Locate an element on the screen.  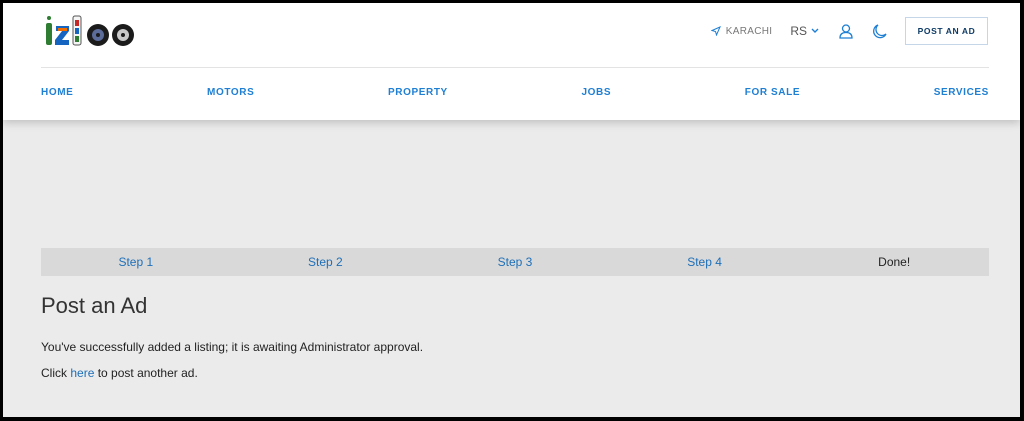
account-button is located at coordinates (846, 31).